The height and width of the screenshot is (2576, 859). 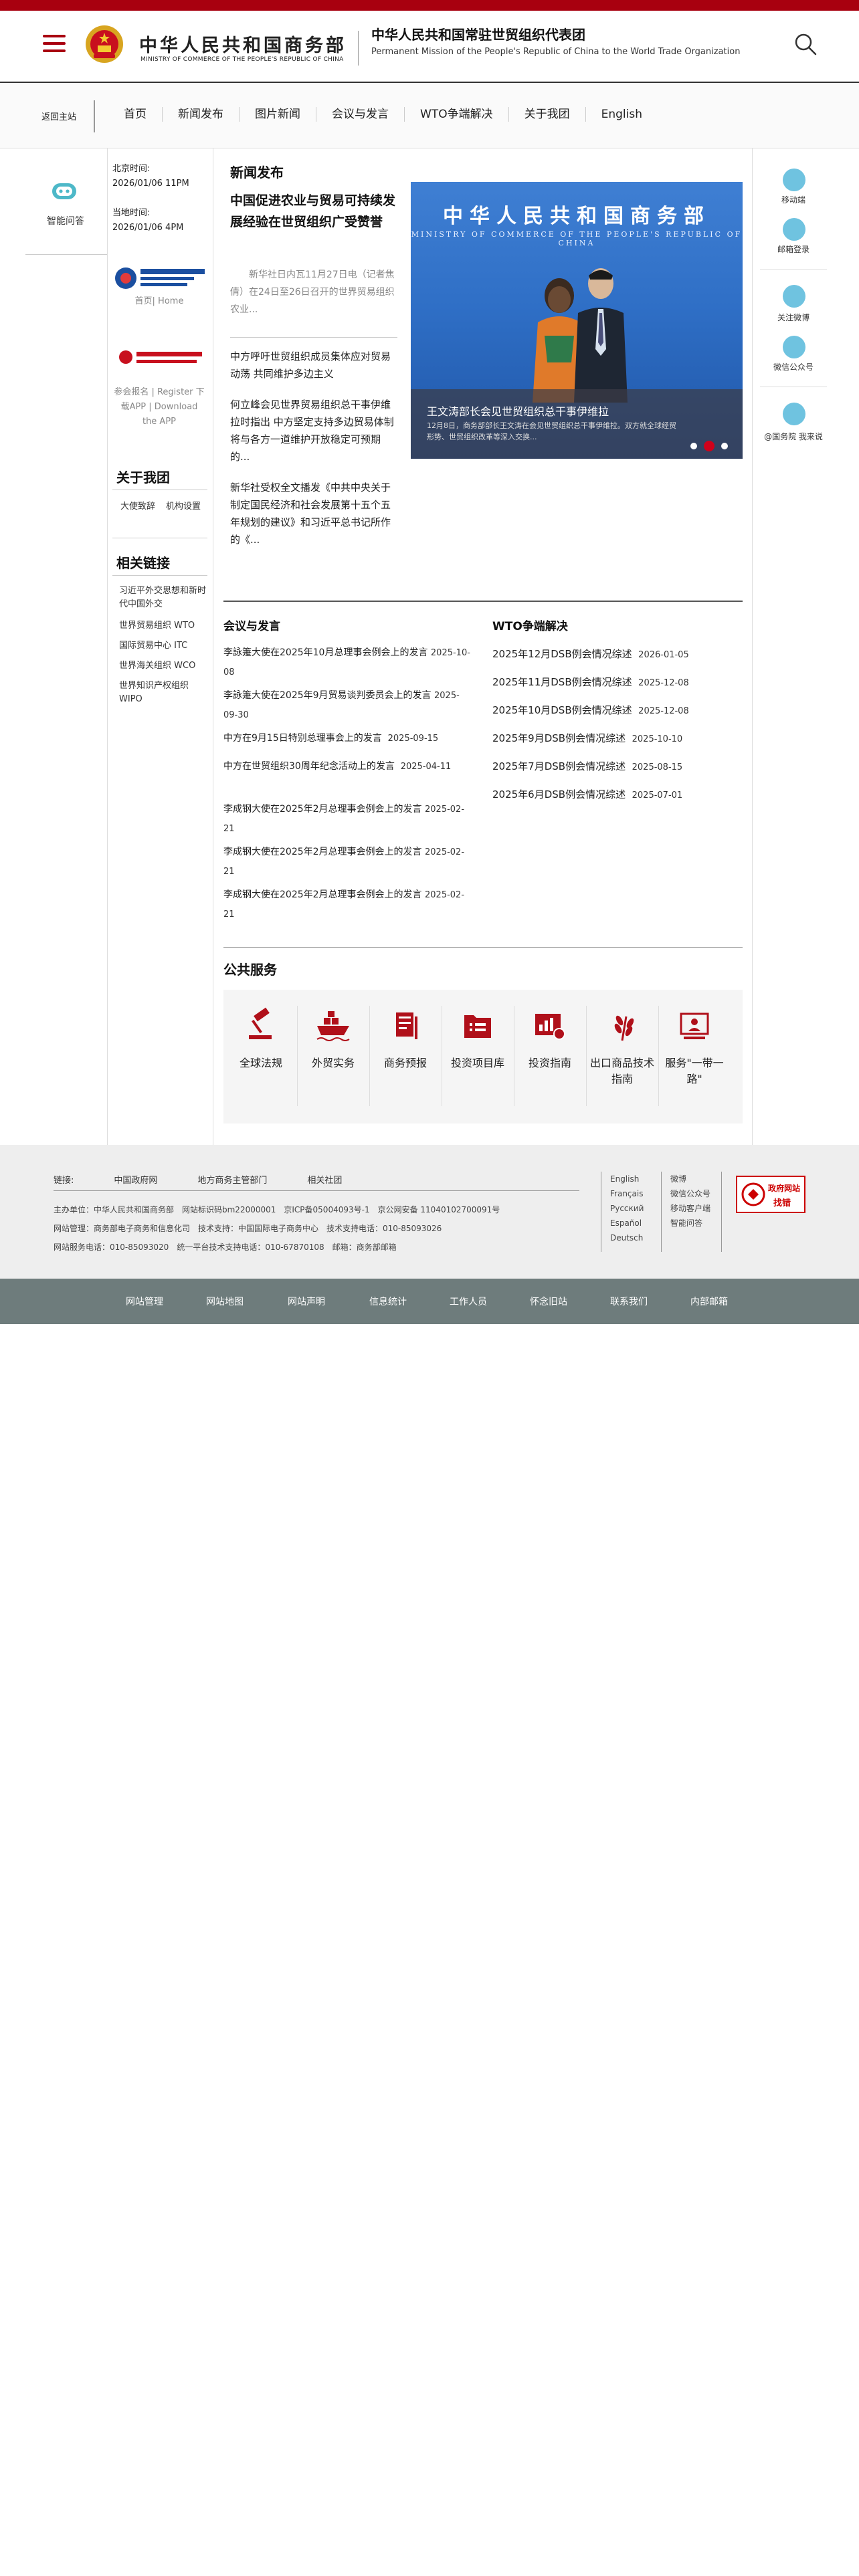 I want to click on nav-item-meetings: 会议与发言, so click(x=361, y=115).